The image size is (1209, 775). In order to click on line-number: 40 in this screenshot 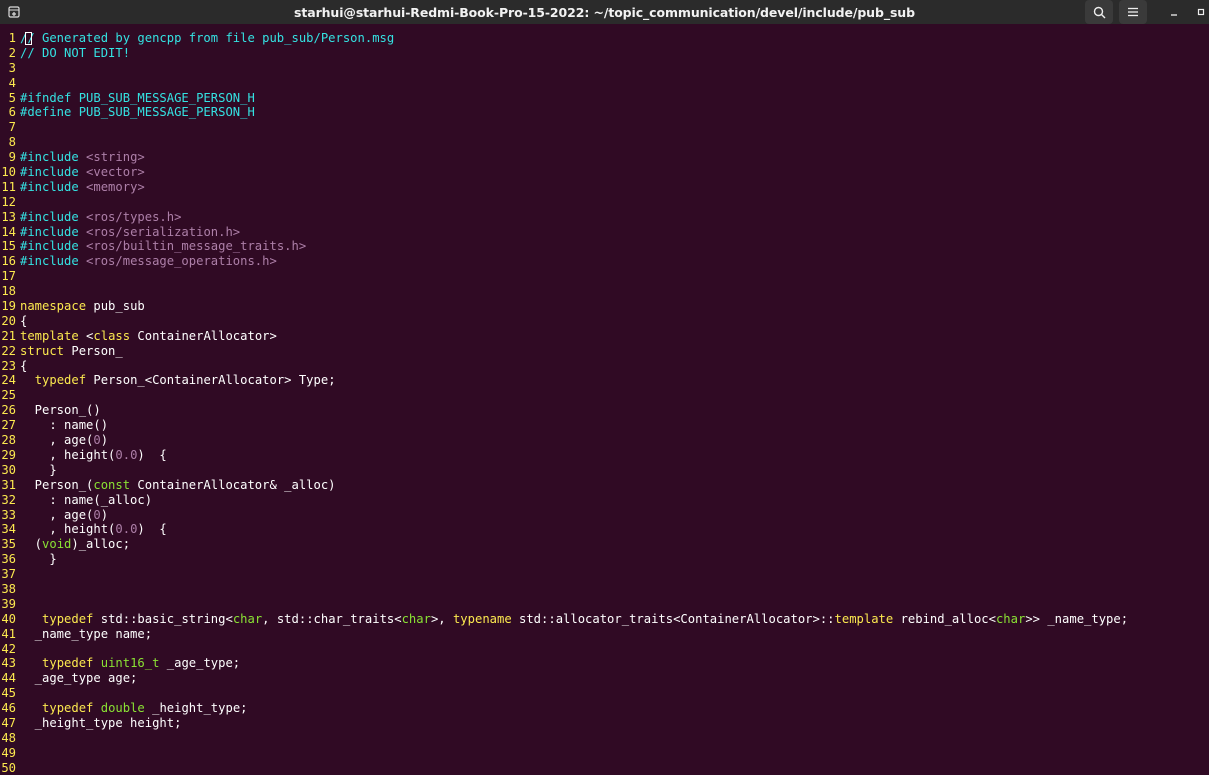, I will do `click(8, 618)`.